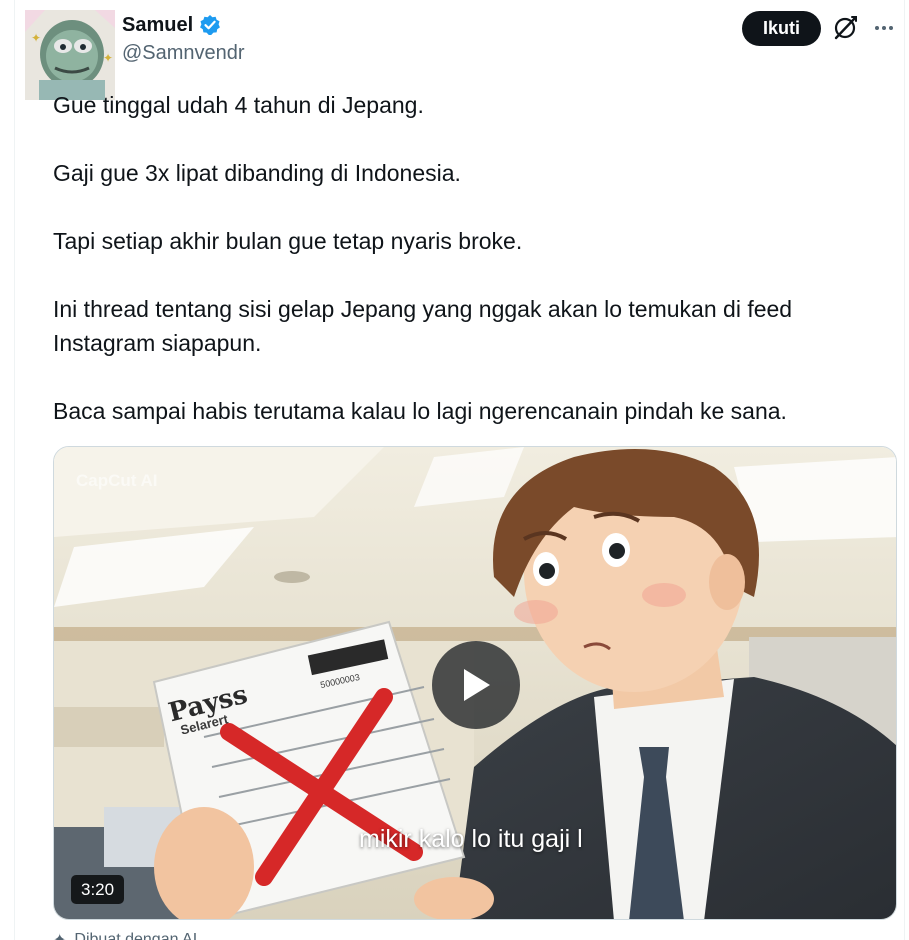 The height and width of the screenshot is (940, 909). I want to click on follow-button: Ikuti, so click(781, 28).